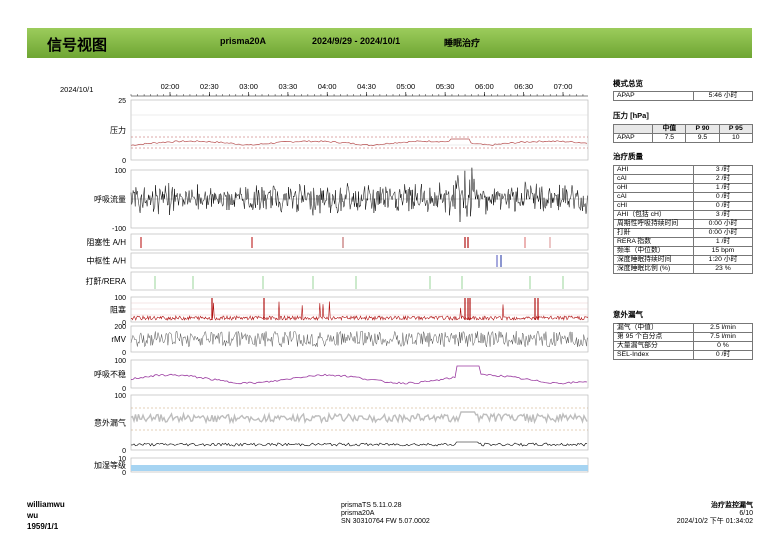 This screenshot has height=552, width=780. I want to click on time-tick-label: 04:00, so click(327, 86).